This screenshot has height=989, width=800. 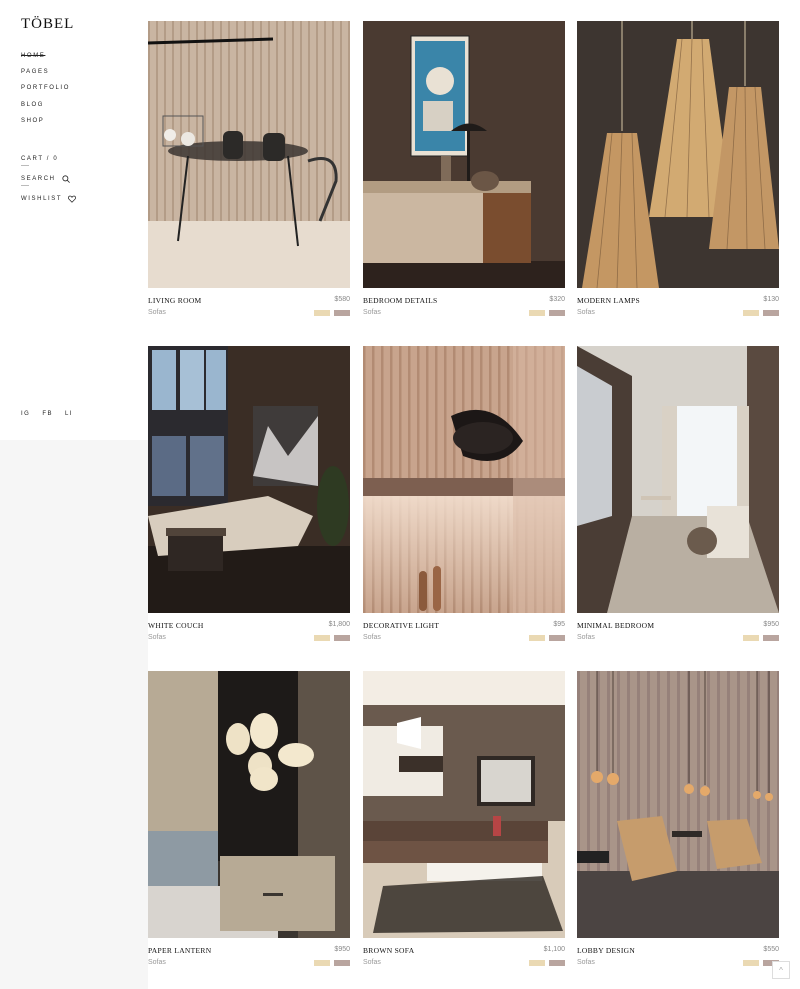 I want to click on product-card: DECORATIVE LIGHT $95 Sofas, so click(x=464, y=497).